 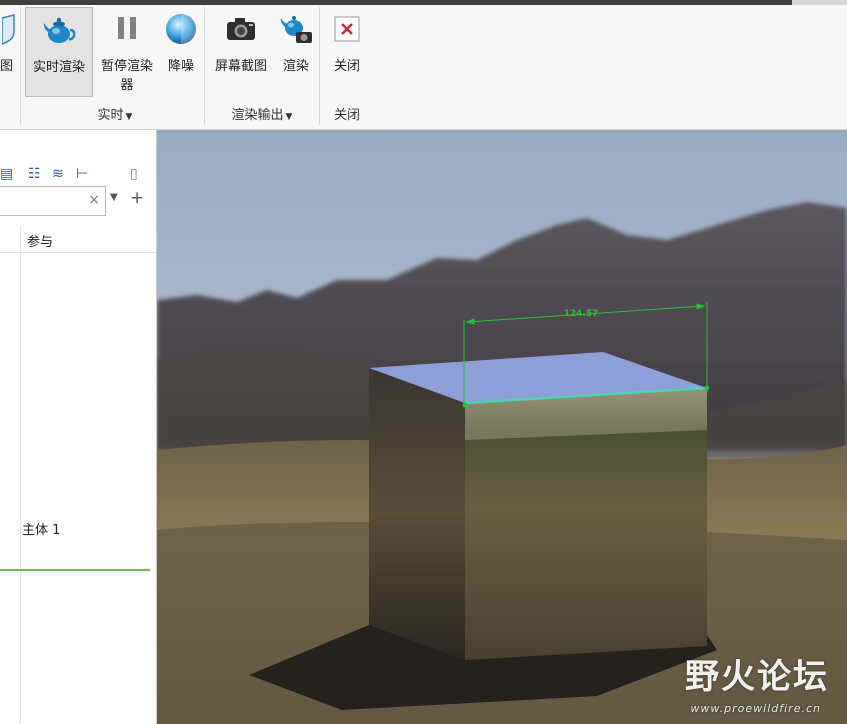 I want to click on column-divider, so click(x=20, y=475).